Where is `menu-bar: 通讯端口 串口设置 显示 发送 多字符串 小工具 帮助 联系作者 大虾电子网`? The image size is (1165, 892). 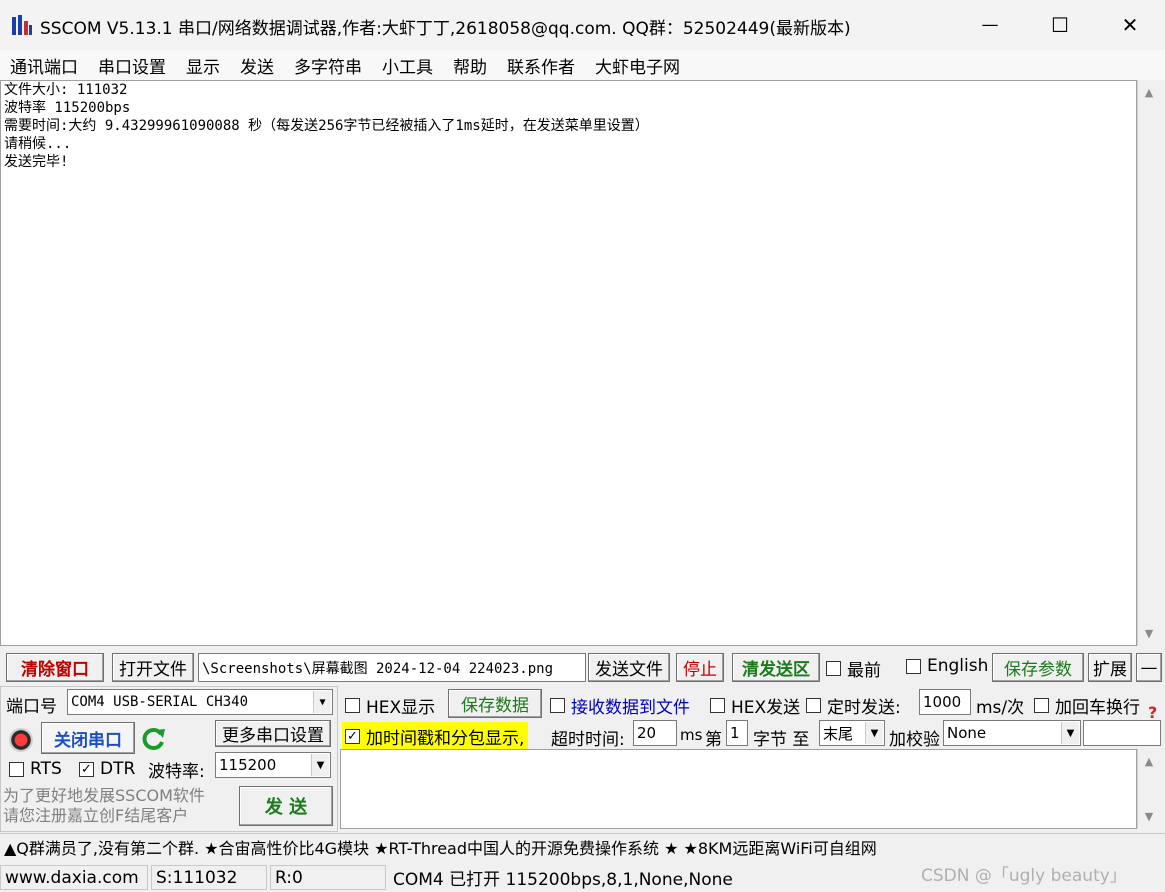
menu-bar: 通讯端口 串口设置 显示 发送 多字符串 小工具 帮助 联系作者 大虾电子网 is located at coordinates (582, 65).